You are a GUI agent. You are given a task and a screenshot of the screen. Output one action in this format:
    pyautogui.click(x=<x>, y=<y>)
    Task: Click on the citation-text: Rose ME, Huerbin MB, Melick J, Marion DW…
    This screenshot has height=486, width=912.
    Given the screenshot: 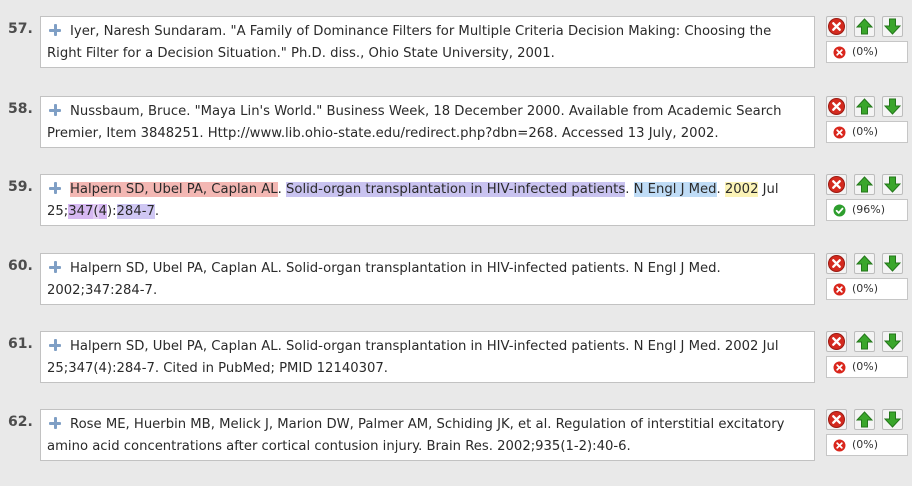 What is the action you would take?
    pyautogui.click(x=416, y=435)
    